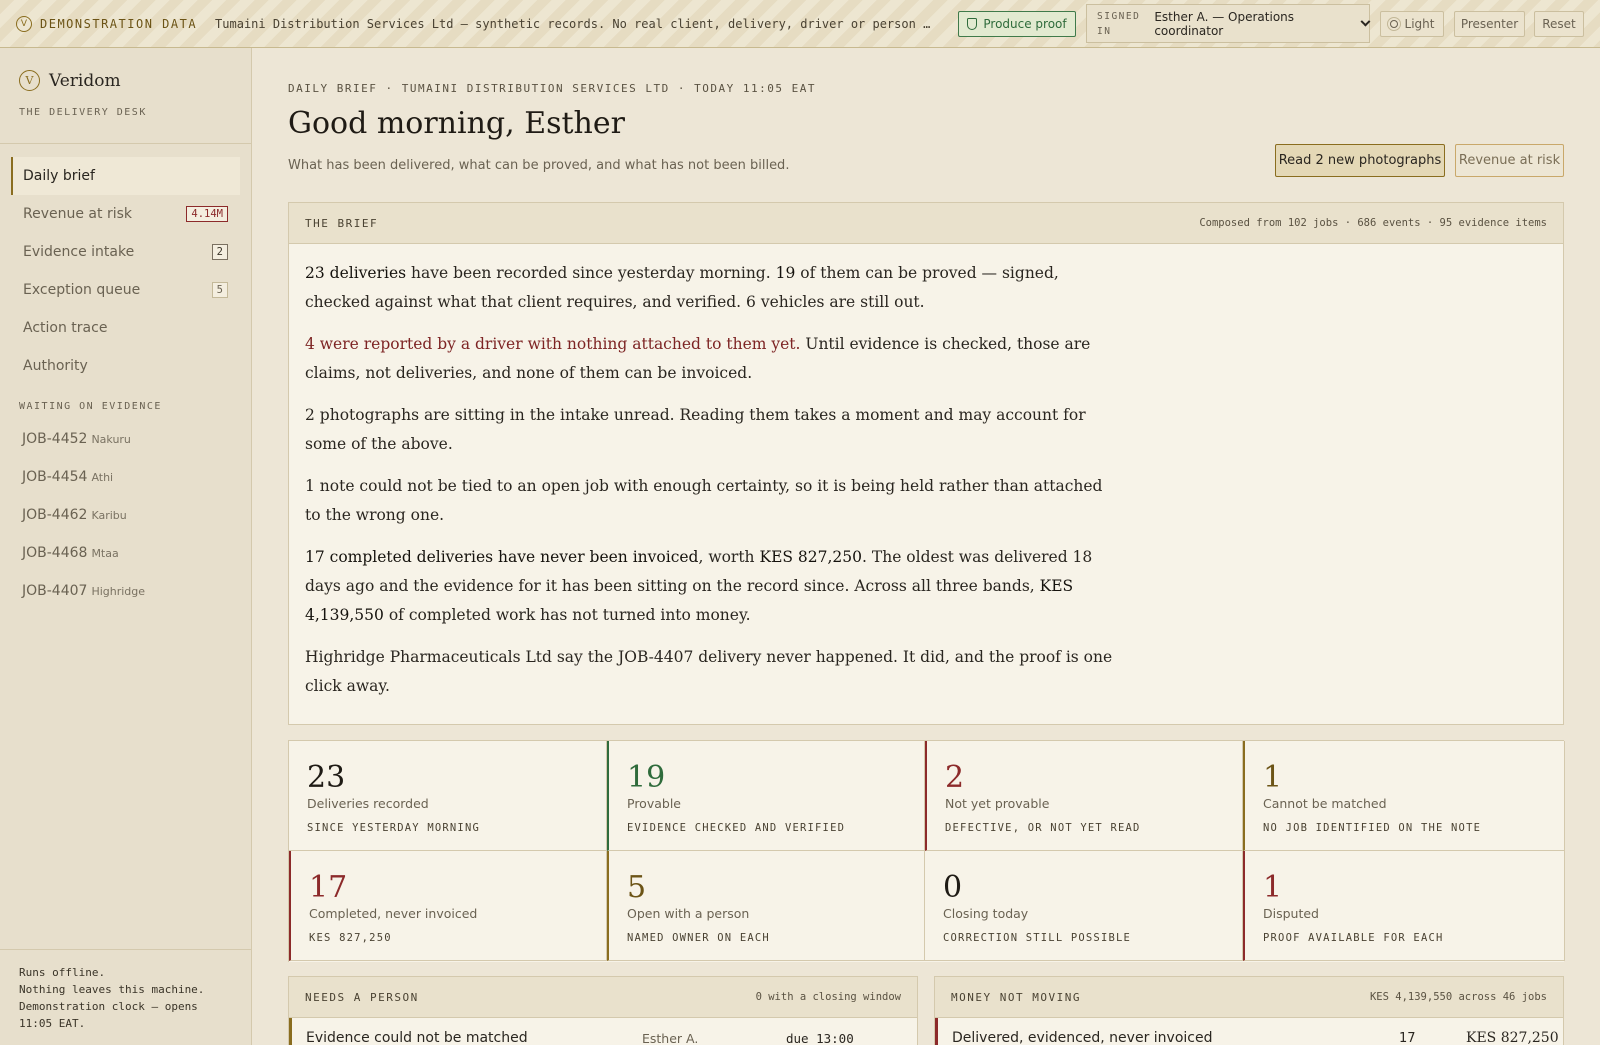  What do you see at coordinates (1404, 906) in the screenshot?
I see `stat-disputed: 1 Disputed PROOF AVAILABLE FOR EACH` at bounding box center [1404, 906].